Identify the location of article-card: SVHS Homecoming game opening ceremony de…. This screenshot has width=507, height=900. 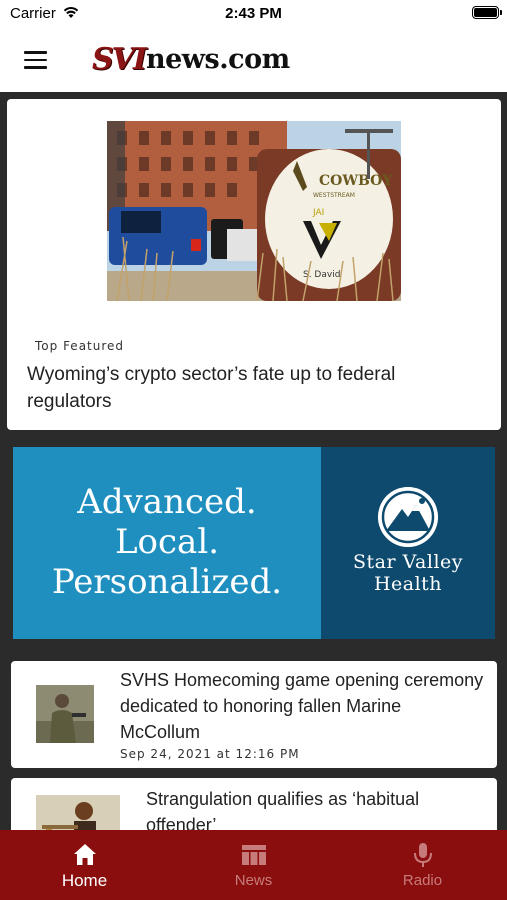
(254, 714).